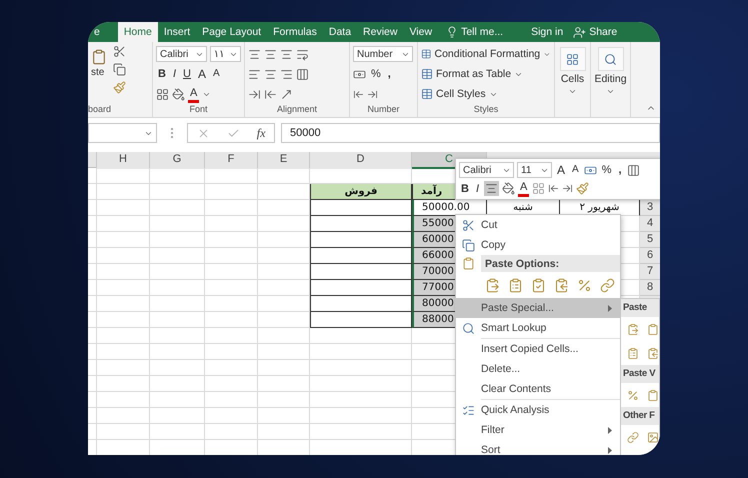 This screenshot has width=748, height=478. Describe the element at coordinates (538, 389) in the screenshot. I see `menu-item: Clear Contents` at that location.